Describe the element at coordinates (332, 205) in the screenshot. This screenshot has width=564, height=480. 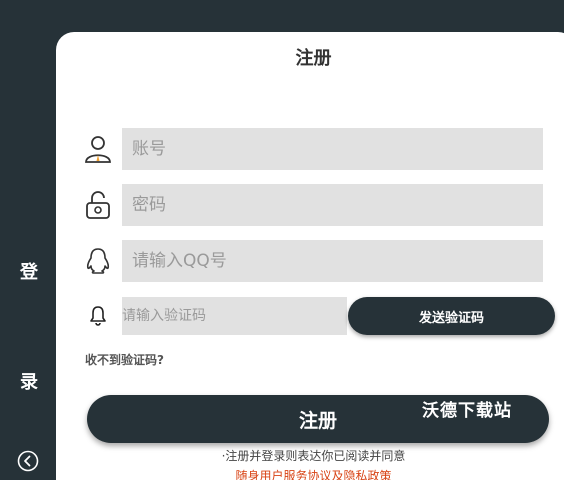
I see `password-input` at that location.